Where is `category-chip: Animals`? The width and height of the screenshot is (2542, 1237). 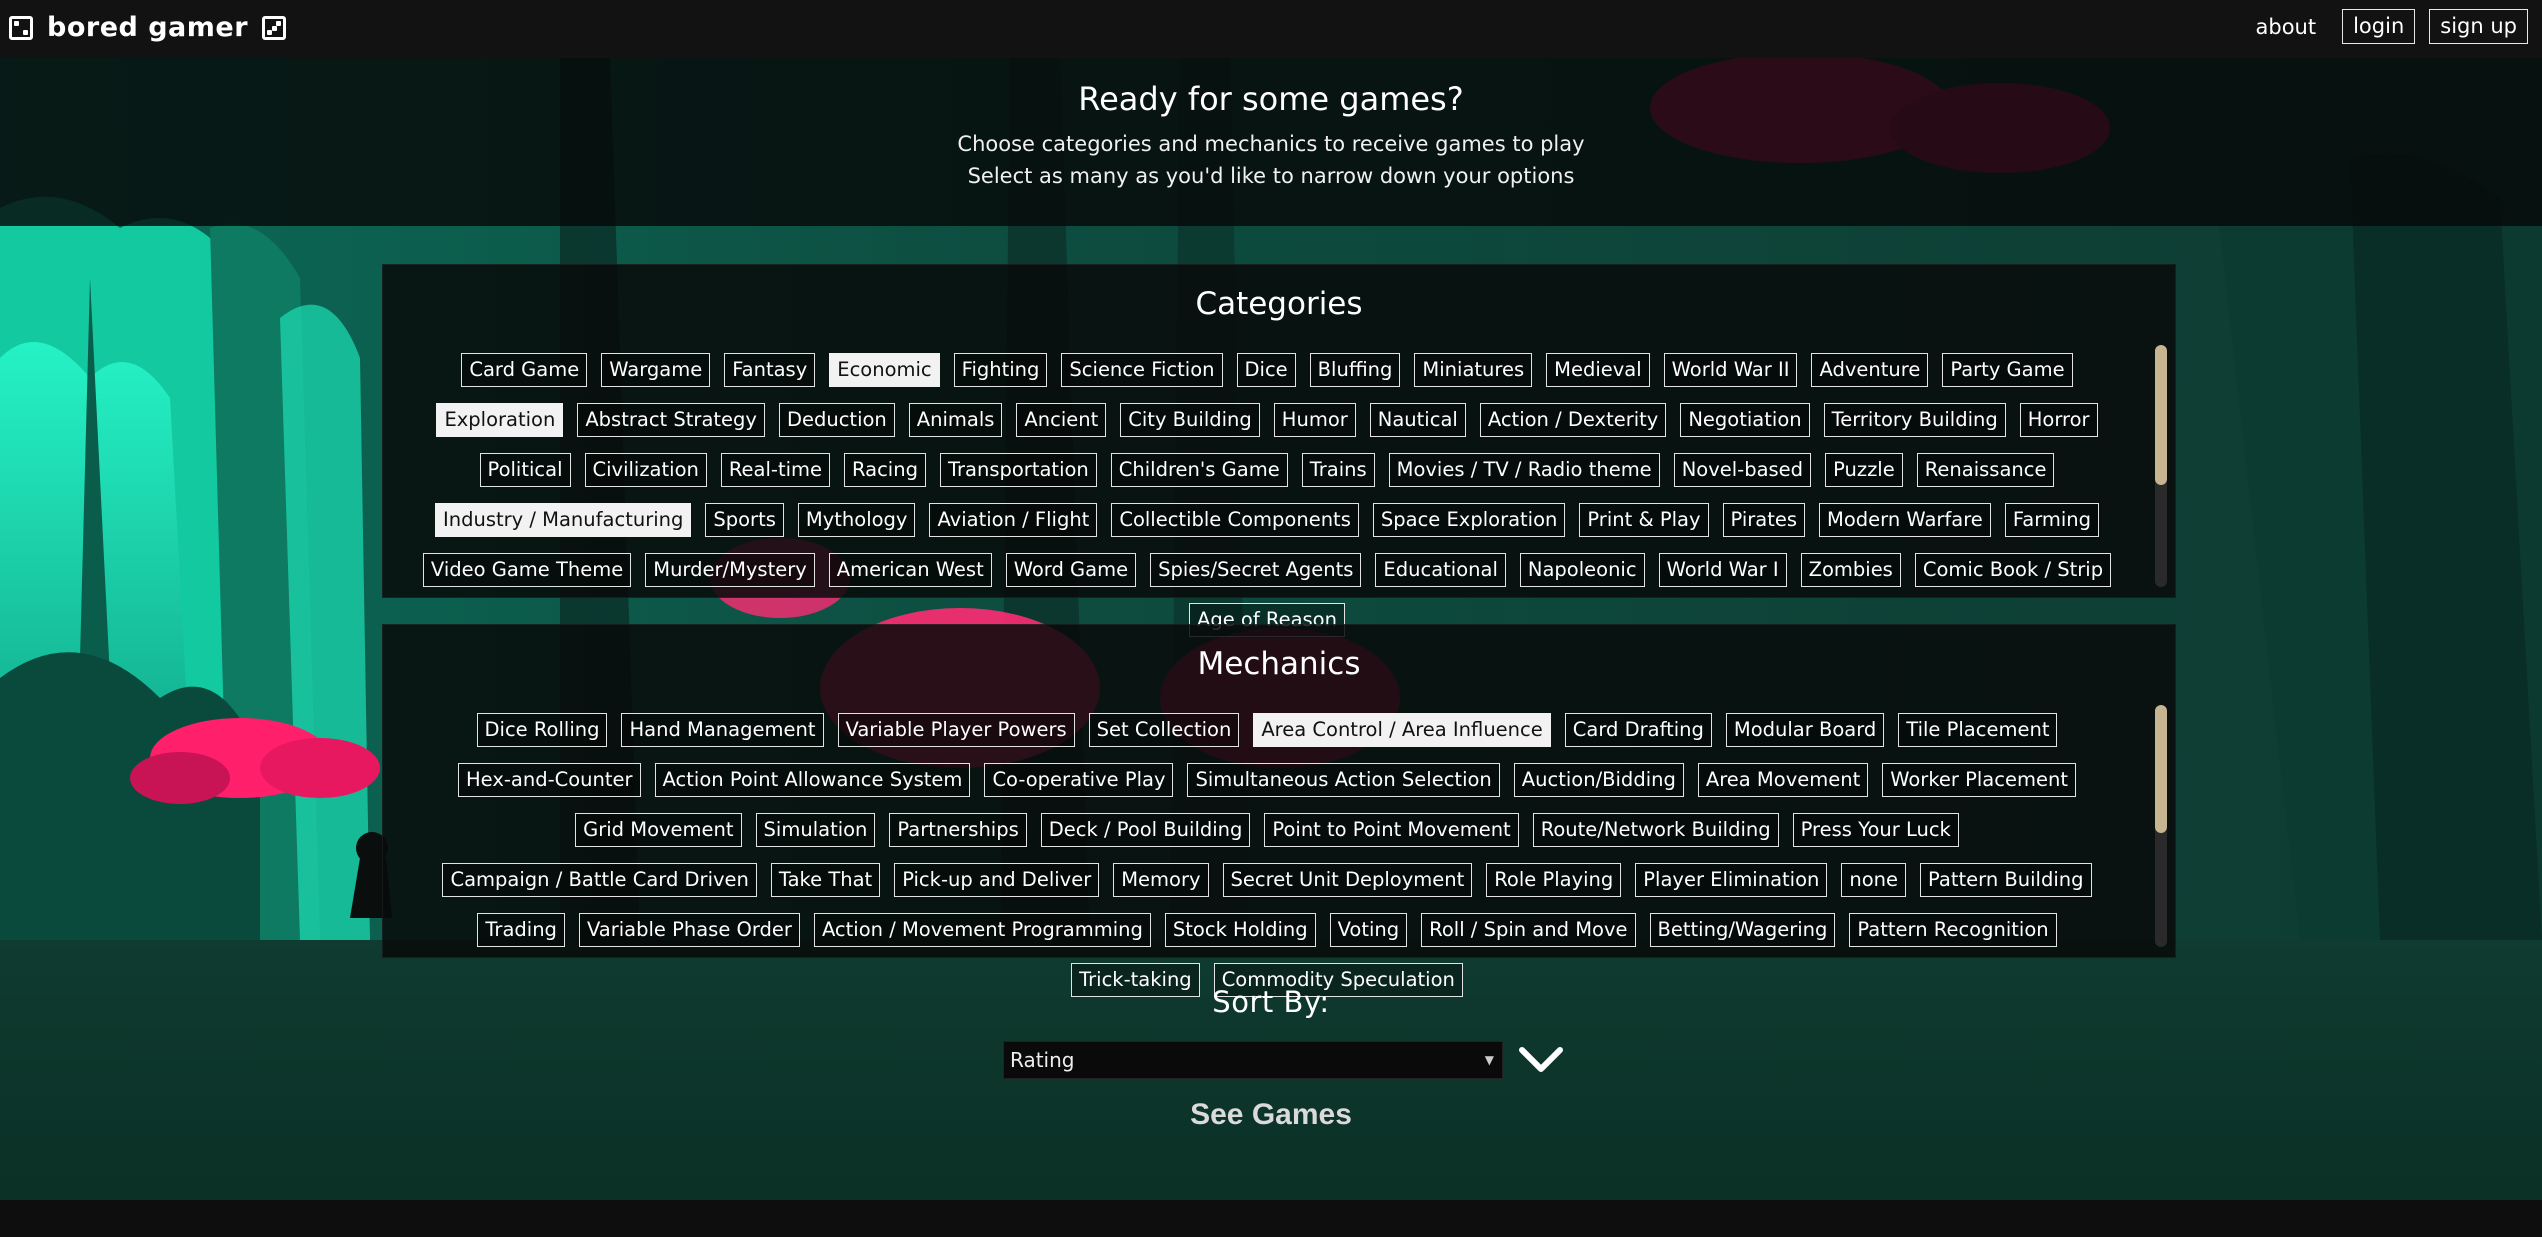
category-chip: Animals is located at coordinates (955, 420).